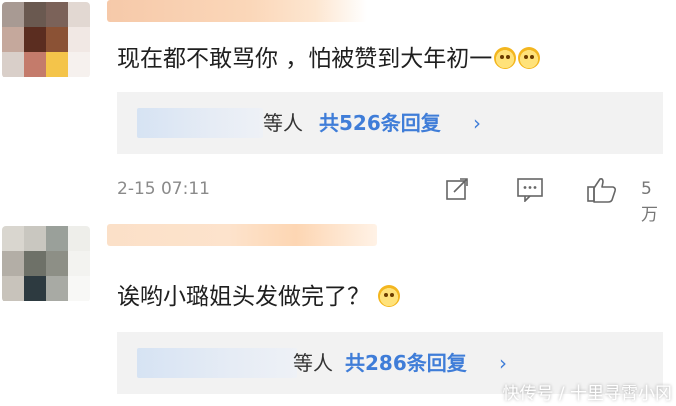 This screenshot has width=676, height=406. Describe the element at coordinates (380, 123) in the screenshot. I see `reply-count-link: 共526条回复` at that location.